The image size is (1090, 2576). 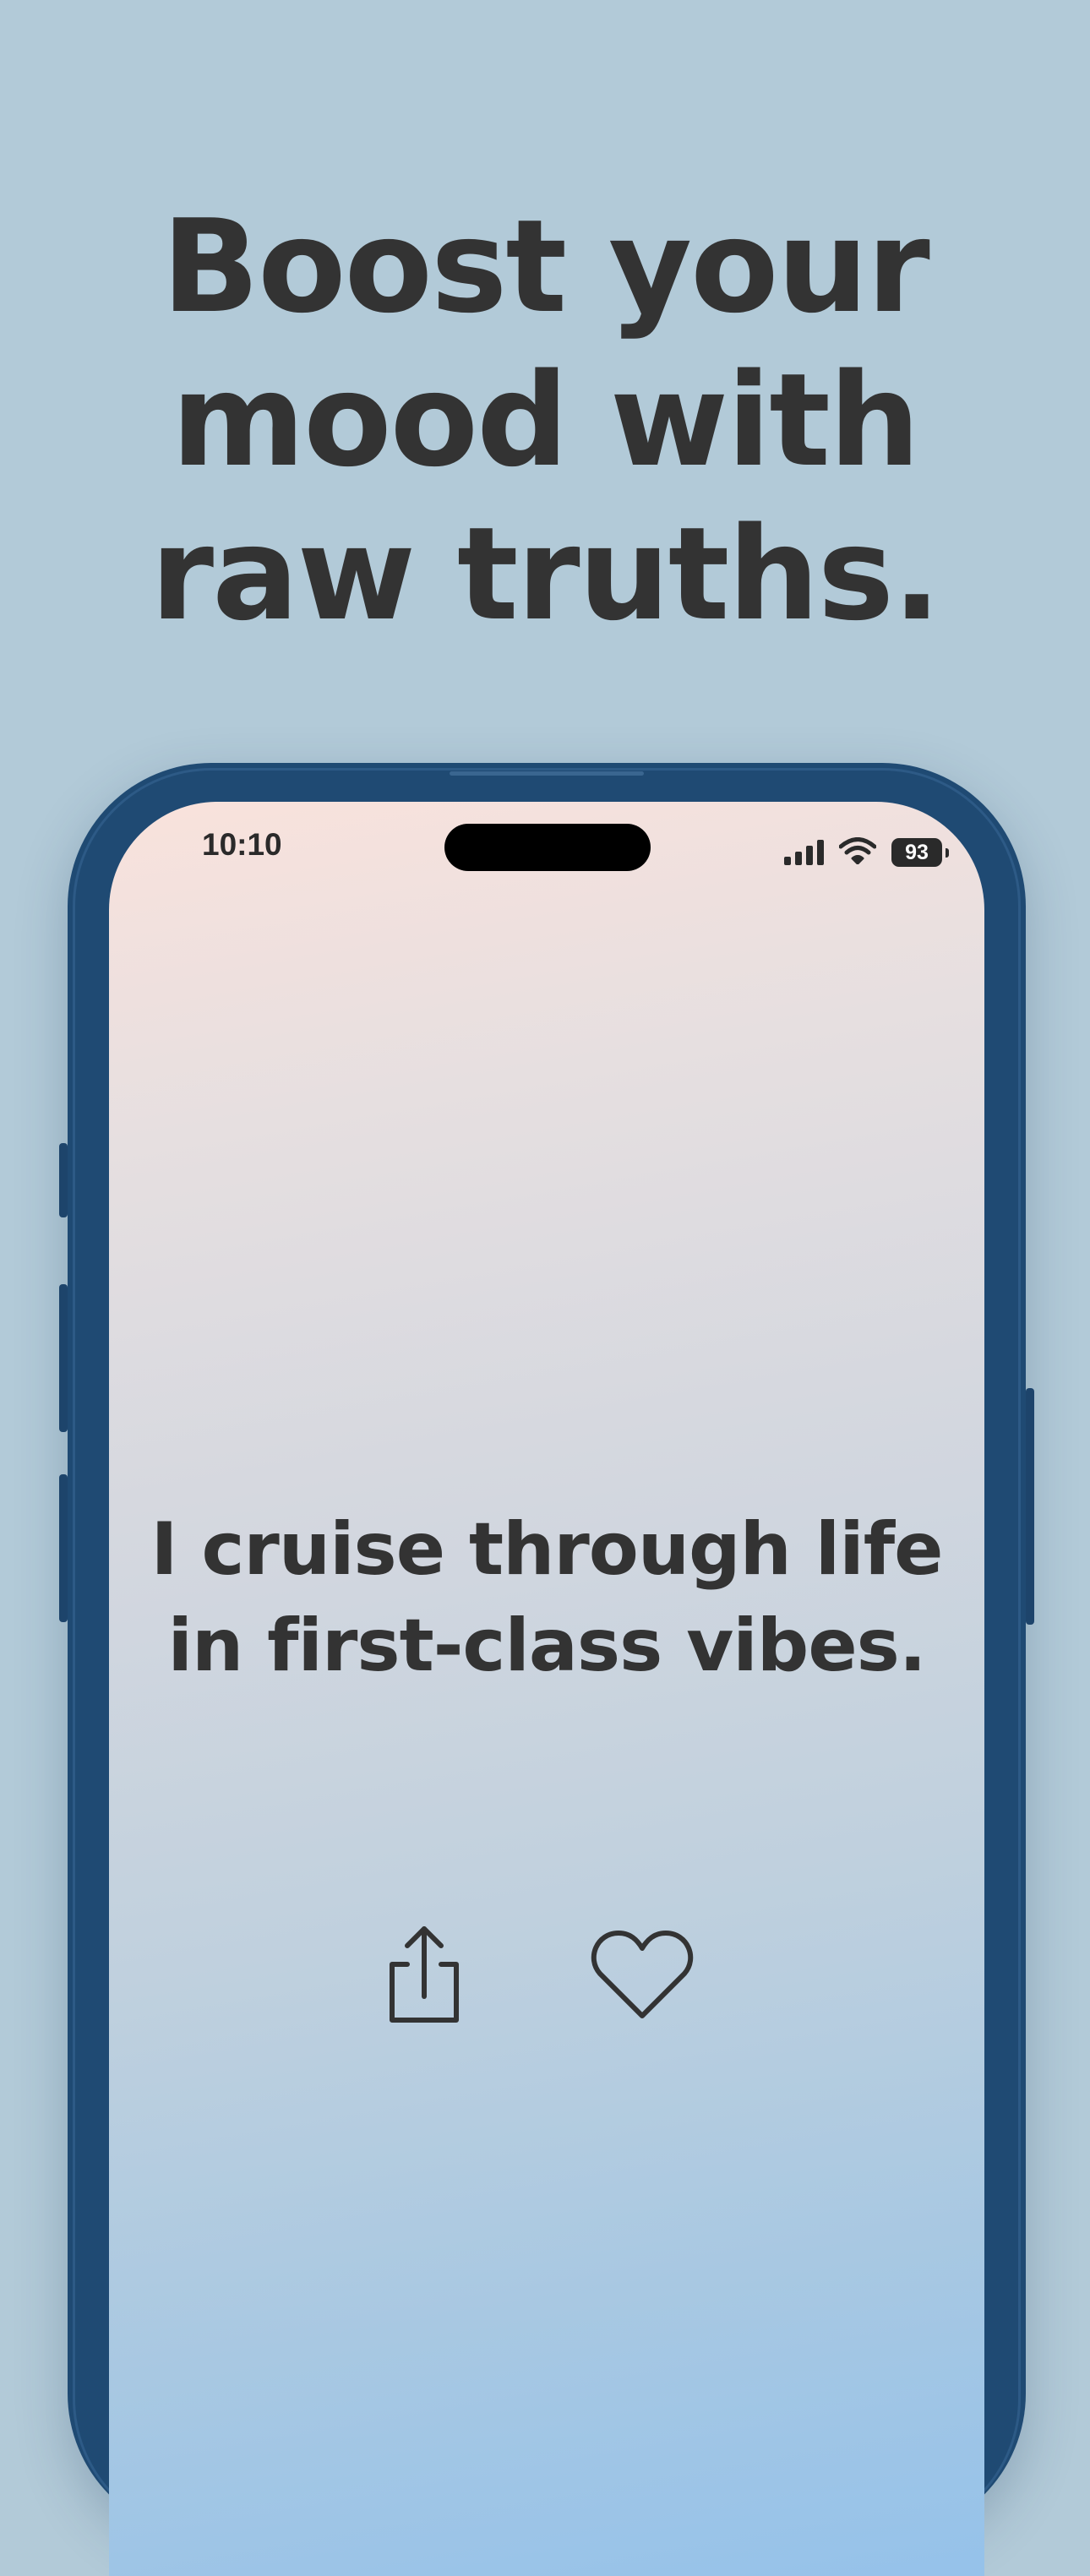 I want to click on battery-icon: 93, so click(x=920, y=852).